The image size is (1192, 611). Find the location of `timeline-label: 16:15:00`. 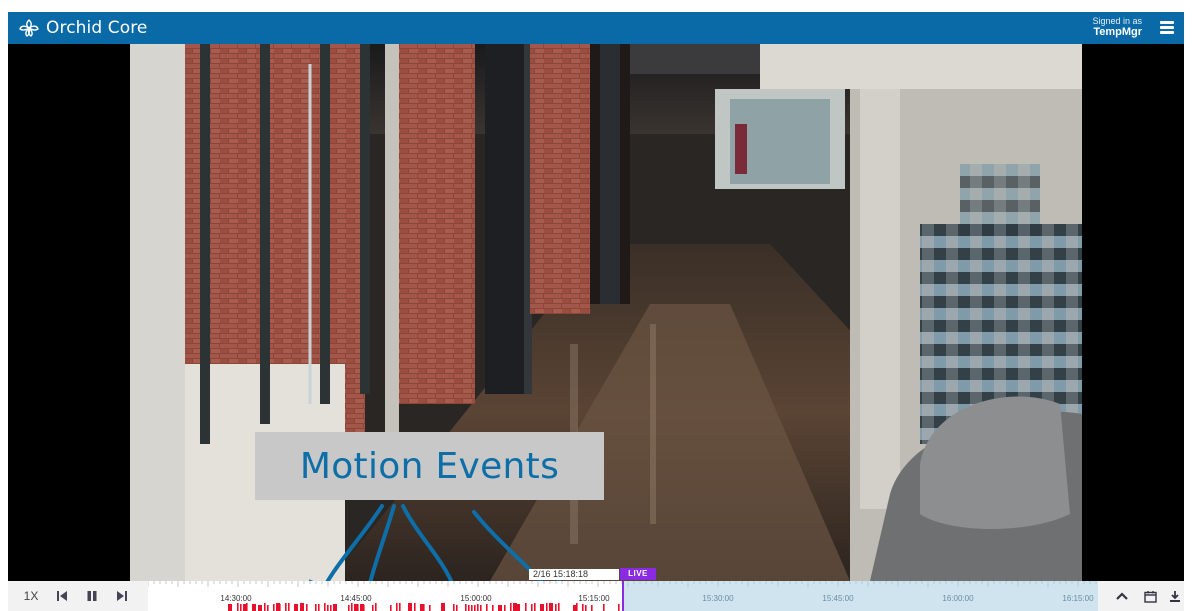

timeline-label: 16:15:00 is located at coordinates (1078, 598).